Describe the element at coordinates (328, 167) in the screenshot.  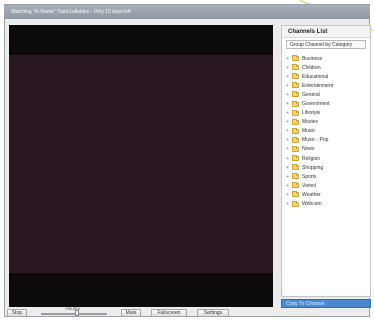
I see `category-item: + Shopping` at that location.